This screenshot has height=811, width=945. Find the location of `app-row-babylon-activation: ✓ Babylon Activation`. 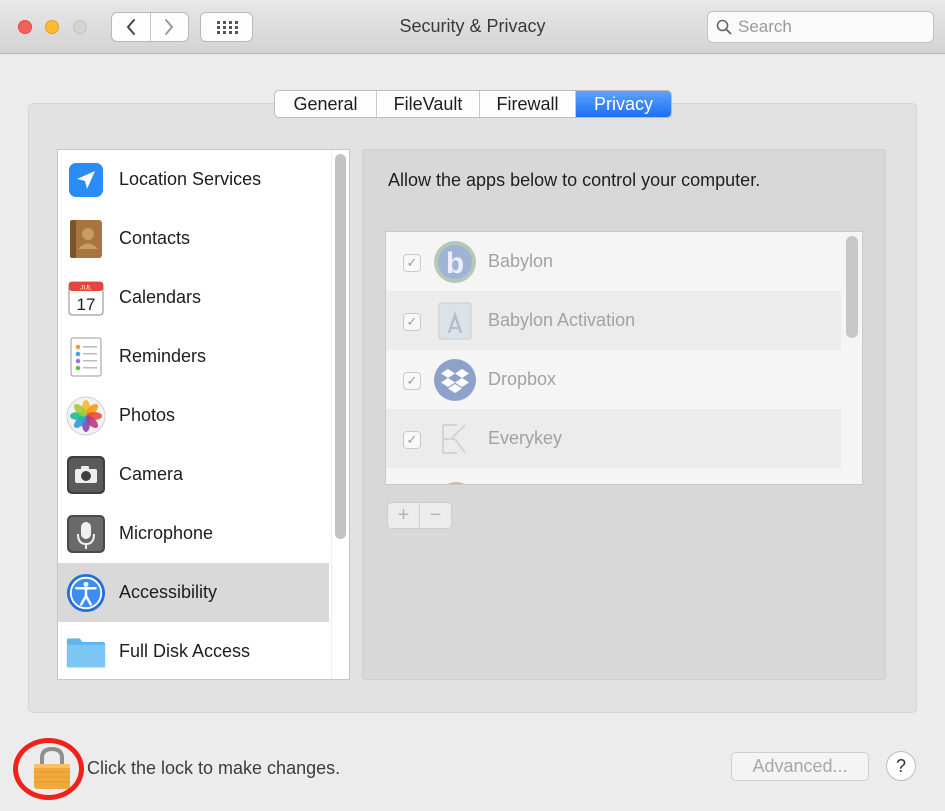

app-row-babylon-activation: ✓ Babylon Activation is located at coordinates (613, 320).